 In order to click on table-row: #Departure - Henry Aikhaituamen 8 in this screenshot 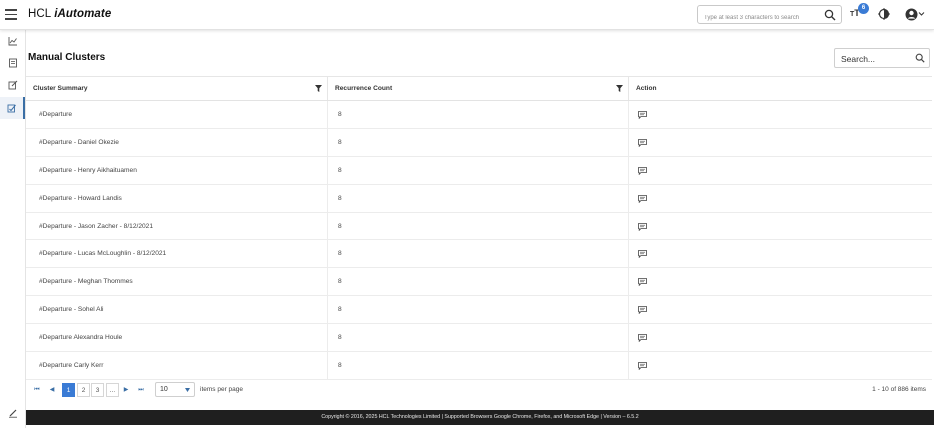, I will do `click(479, 170)`.